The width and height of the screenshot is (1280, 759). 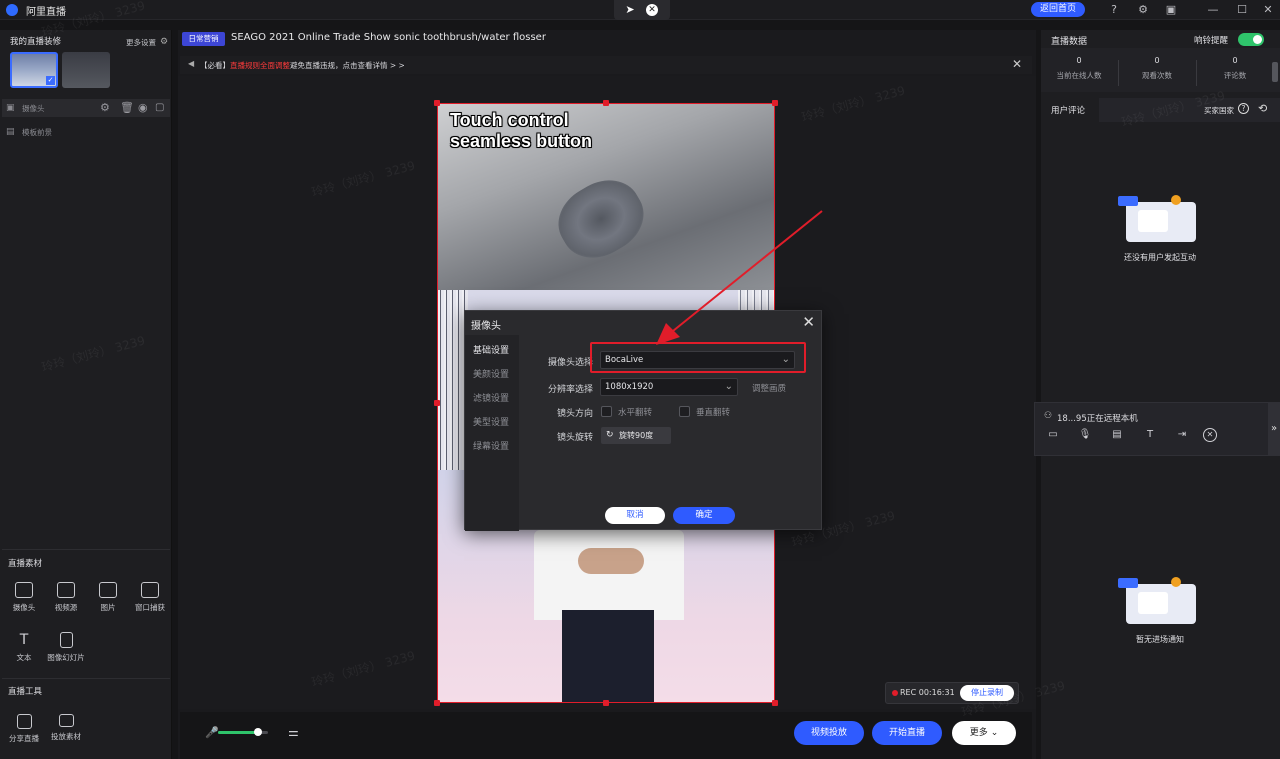 I want to click on mic-volume-slider, so click(x=243, y=732).